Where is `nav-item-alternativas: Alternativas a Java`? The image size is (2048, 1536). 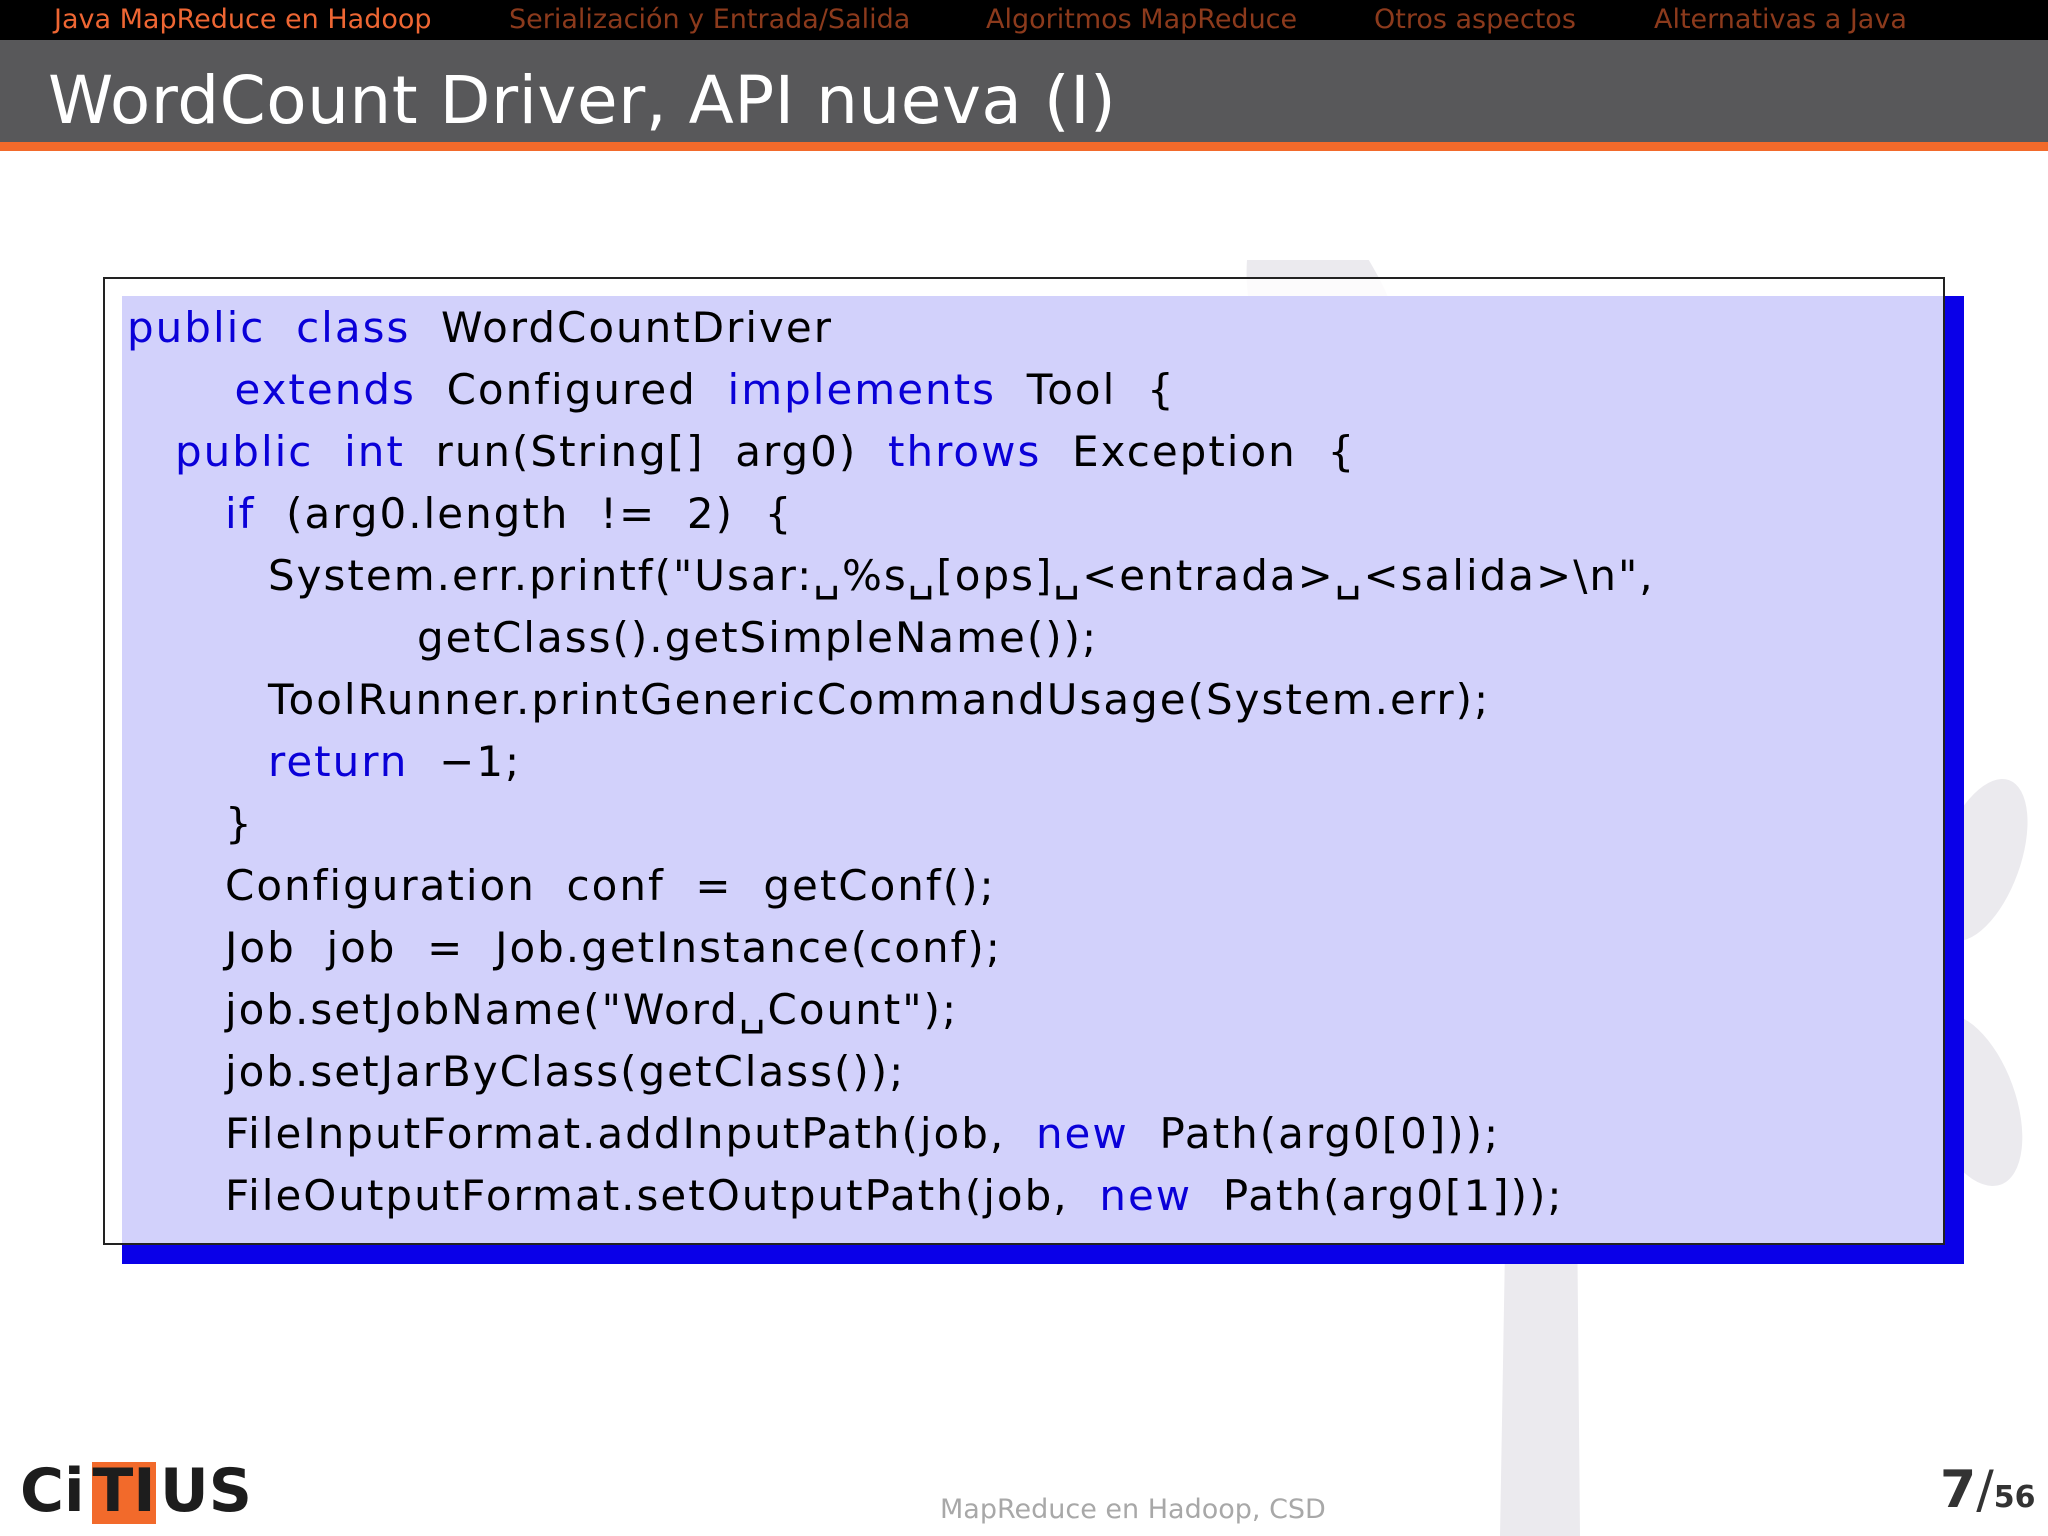
nav-item-alternativas: Alternativas a Java is located at coordinates (1780, 19).